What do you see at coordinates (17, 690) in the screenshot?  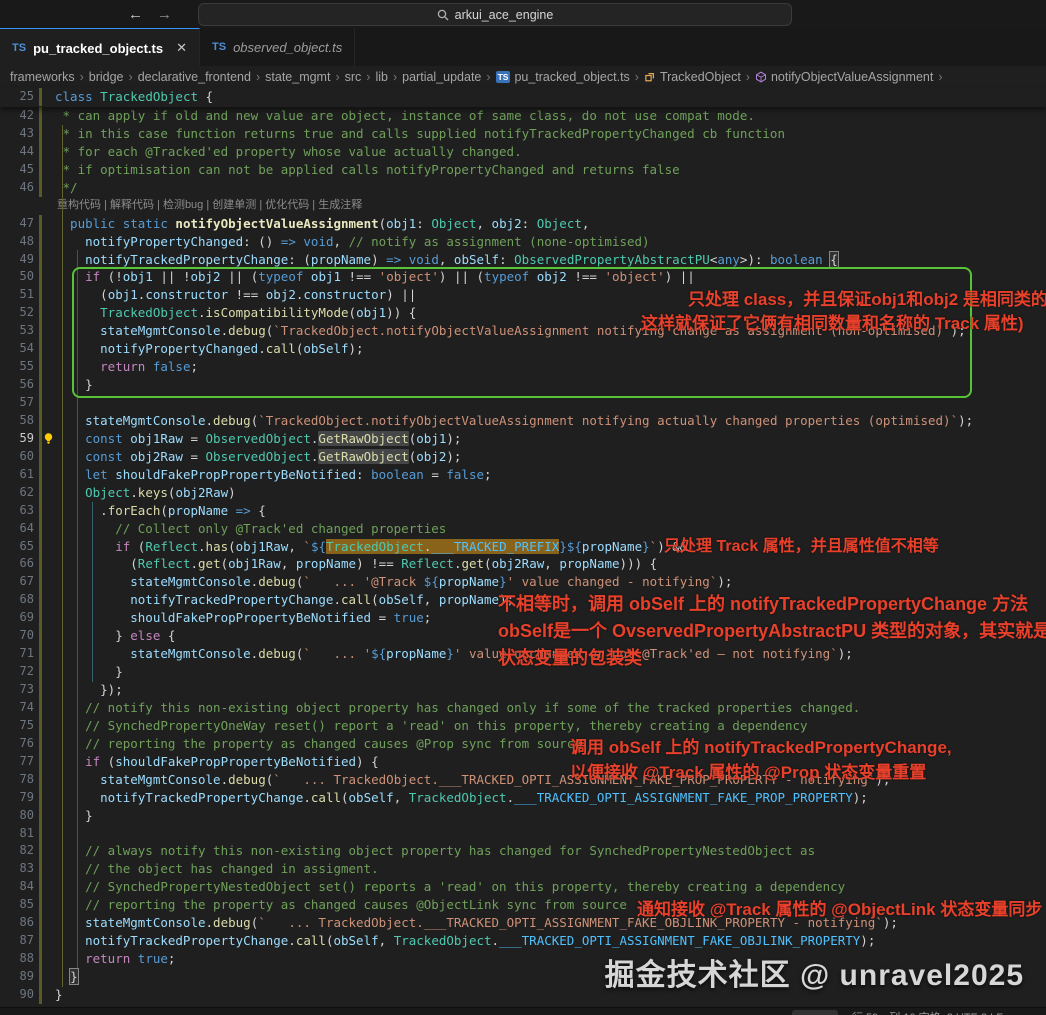 I see `line-number: 73` at bounding box center [17, 690].